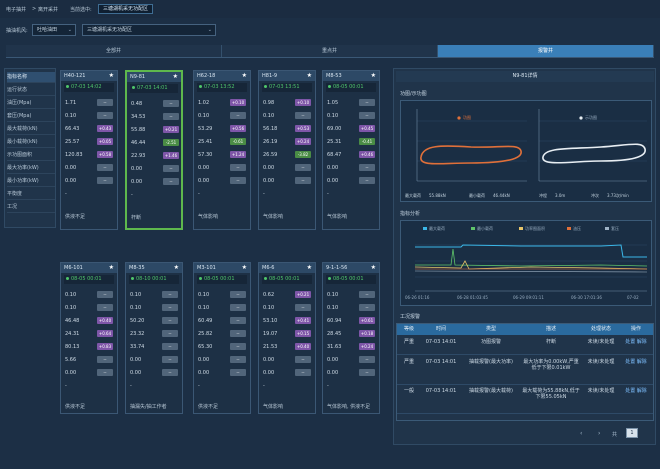 The height and width of the screenshot is (469, 660). Describe the element at coordinates (367, 128) in the screenshot. I see `delta-badge: +0.45` at that location.